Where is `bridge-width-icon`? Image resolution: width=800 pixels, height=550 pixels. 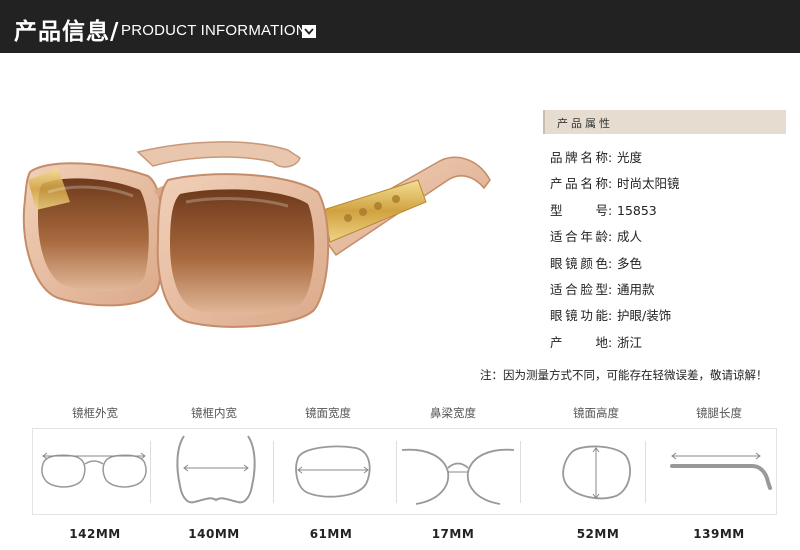 bridge-width-icon is located at coordinates (458, 476).